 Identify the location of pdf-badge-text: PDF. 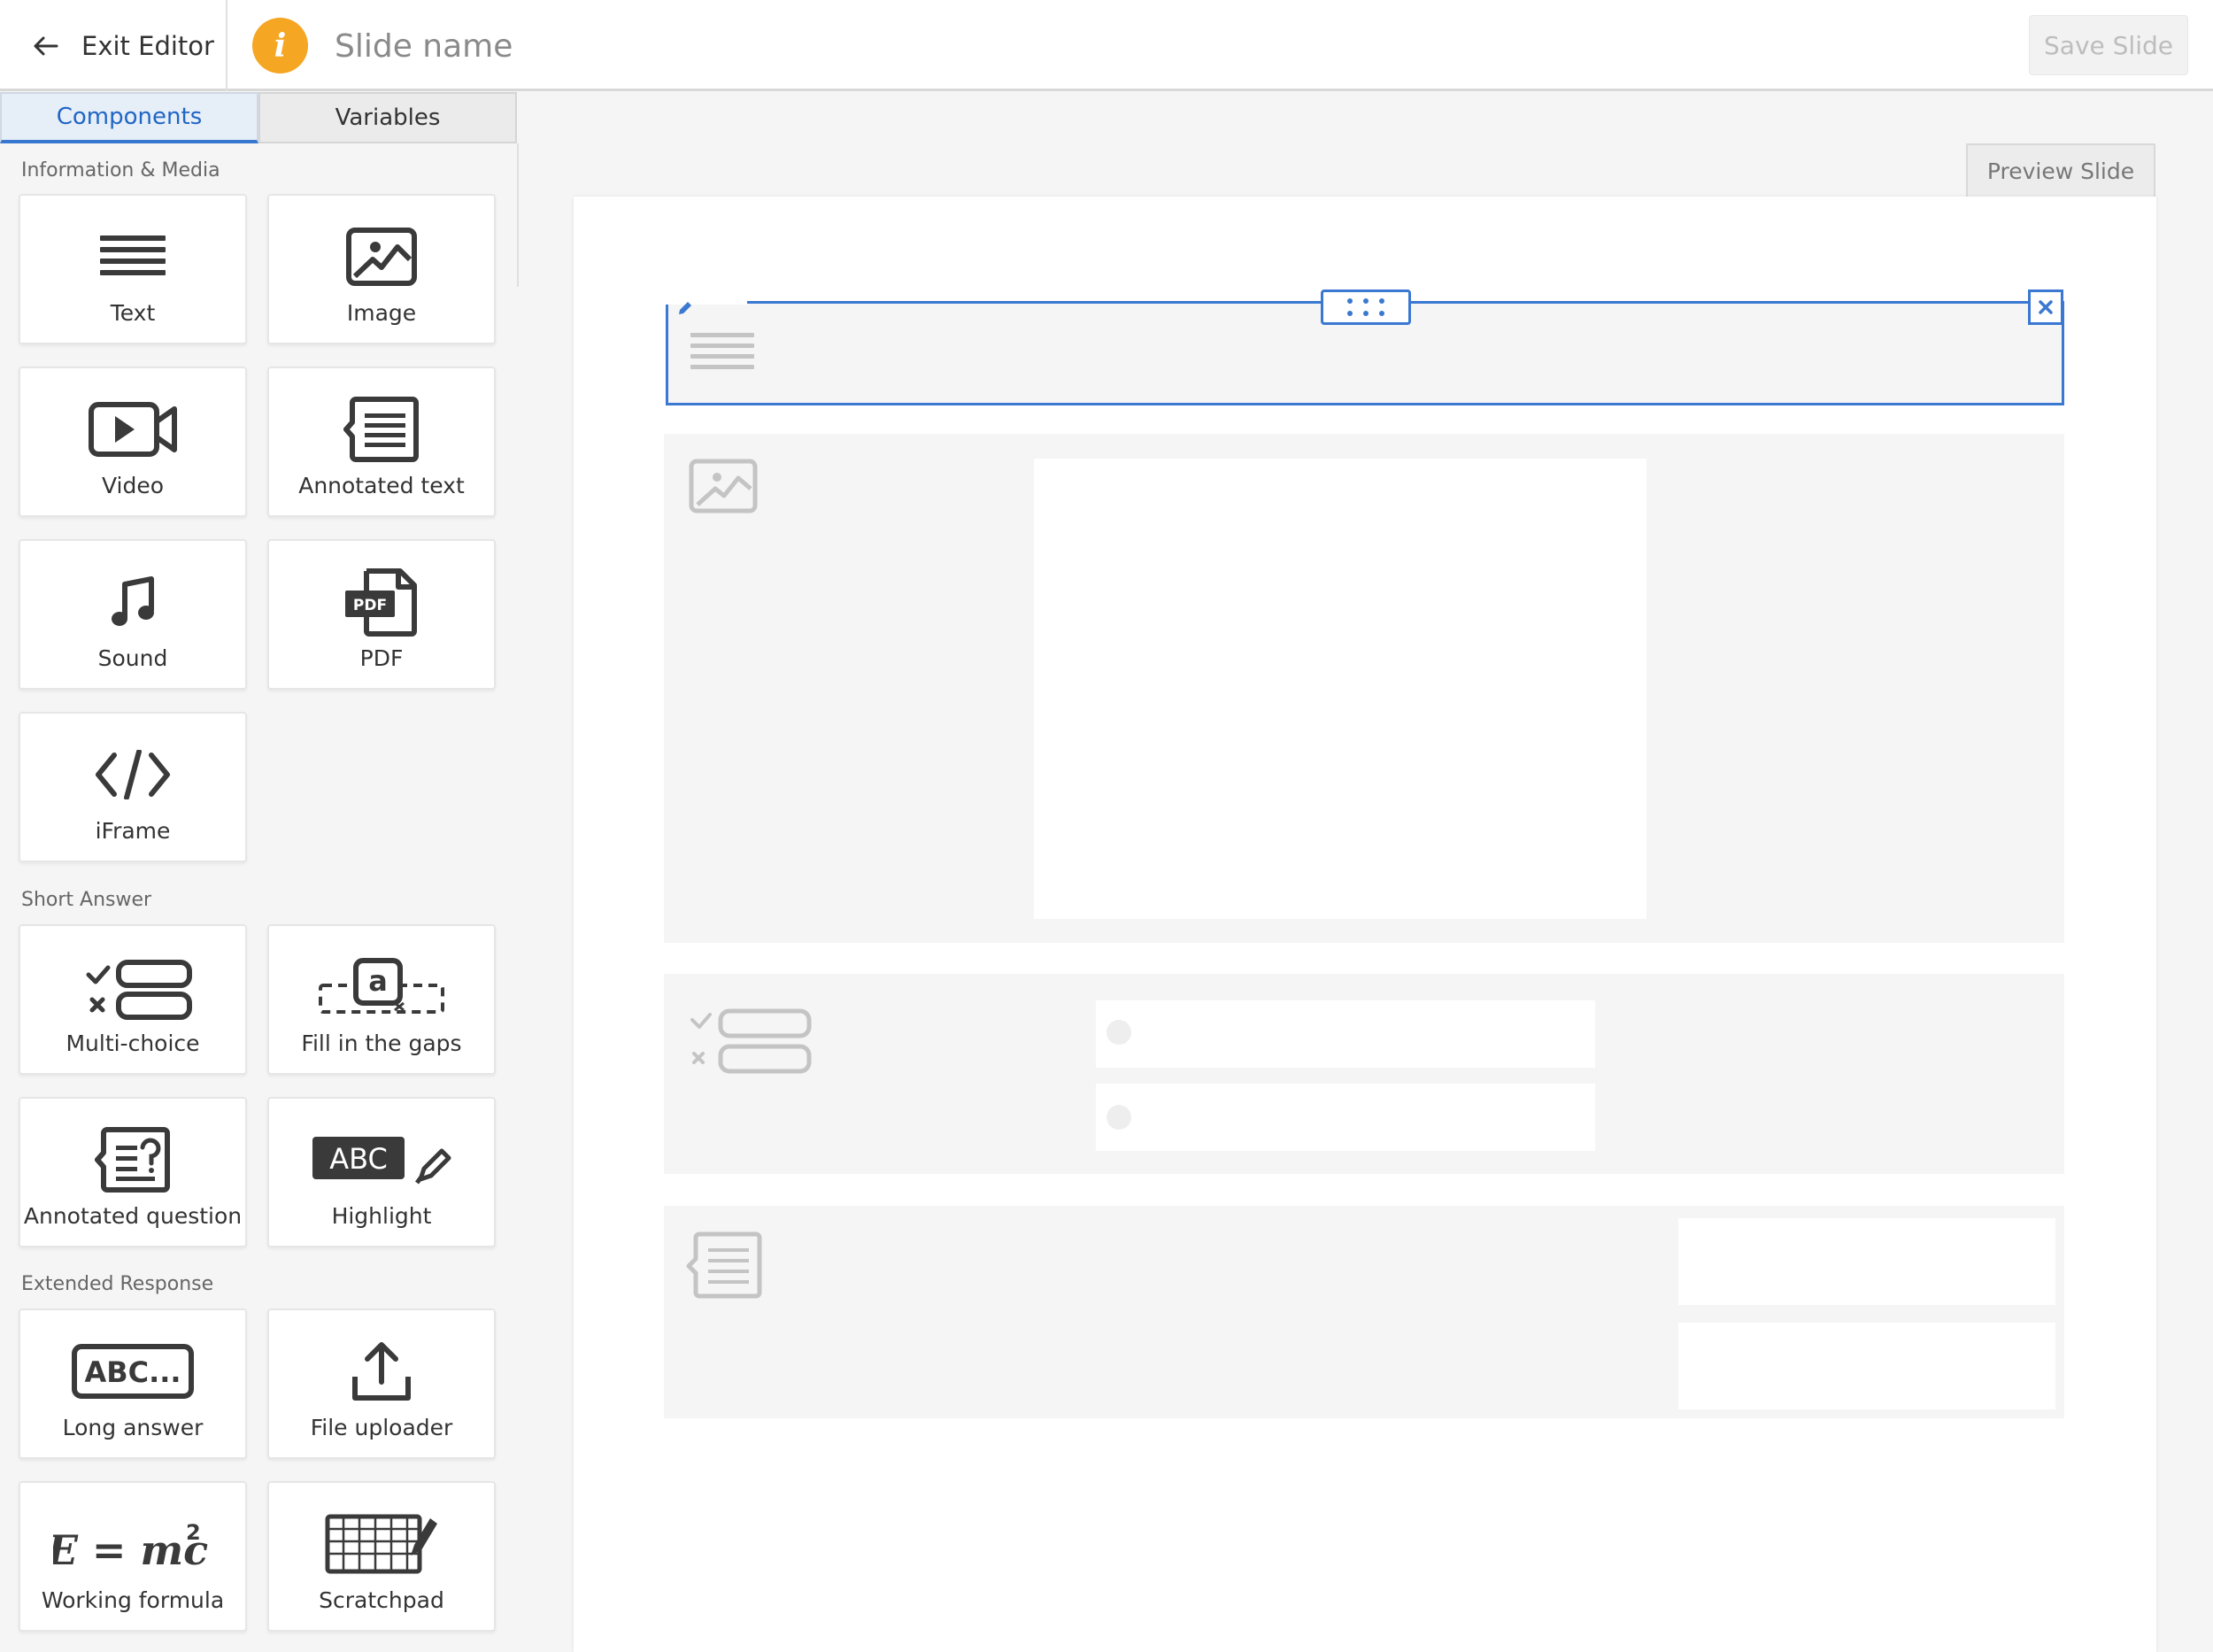
(370, 605).